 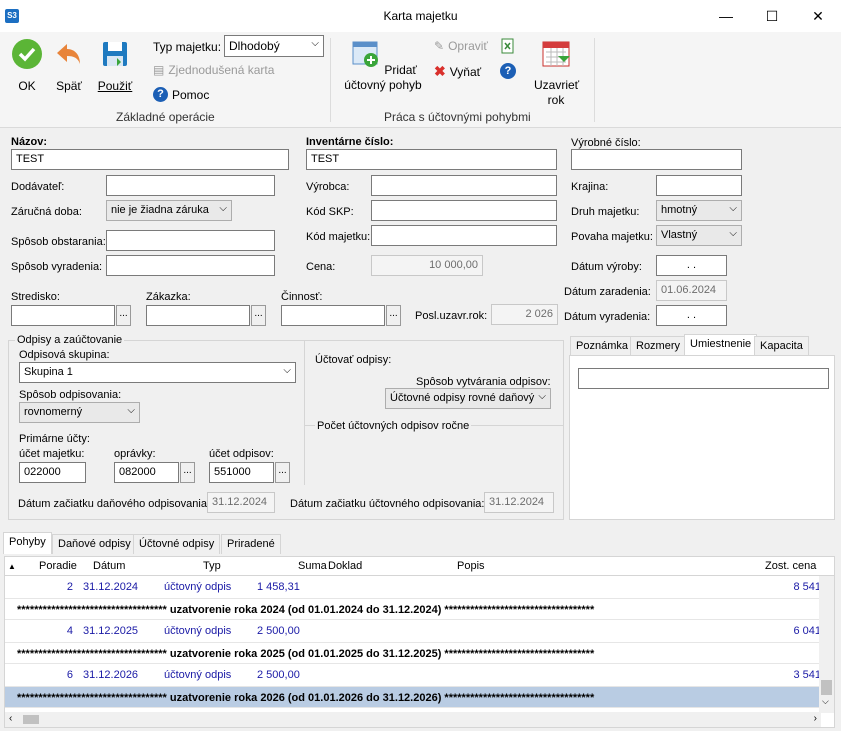 I want to click on center-input, so click(x=63, y=315).